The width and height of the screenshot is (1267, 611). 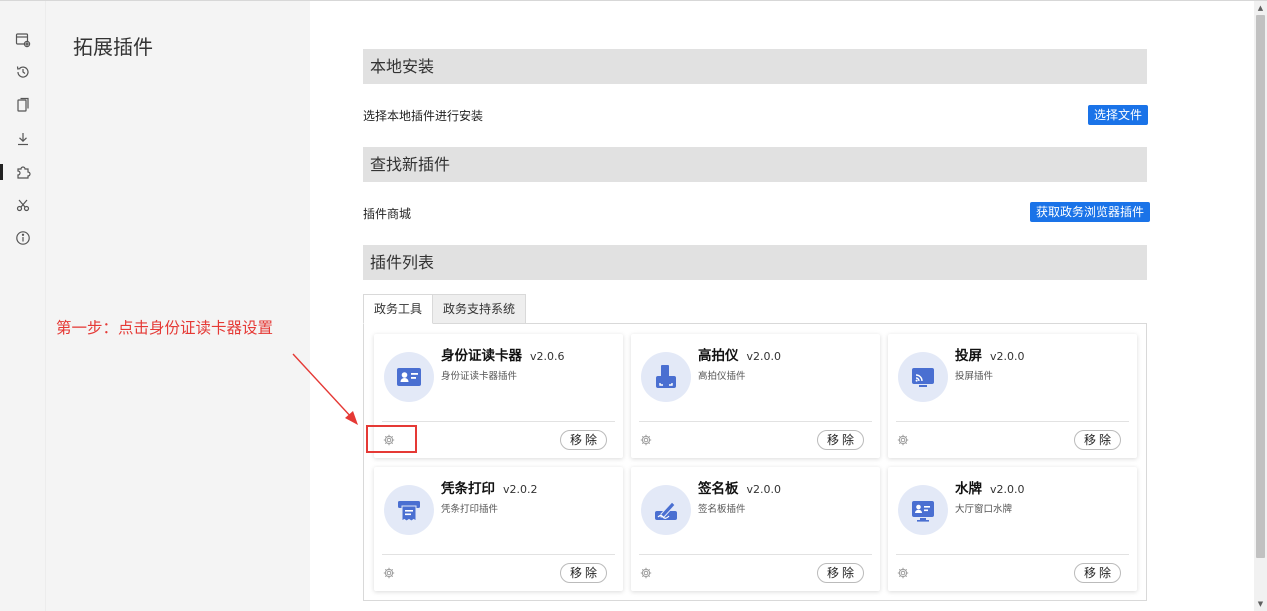 I want to click on bookmark-icon, so click(x=23, y=105).